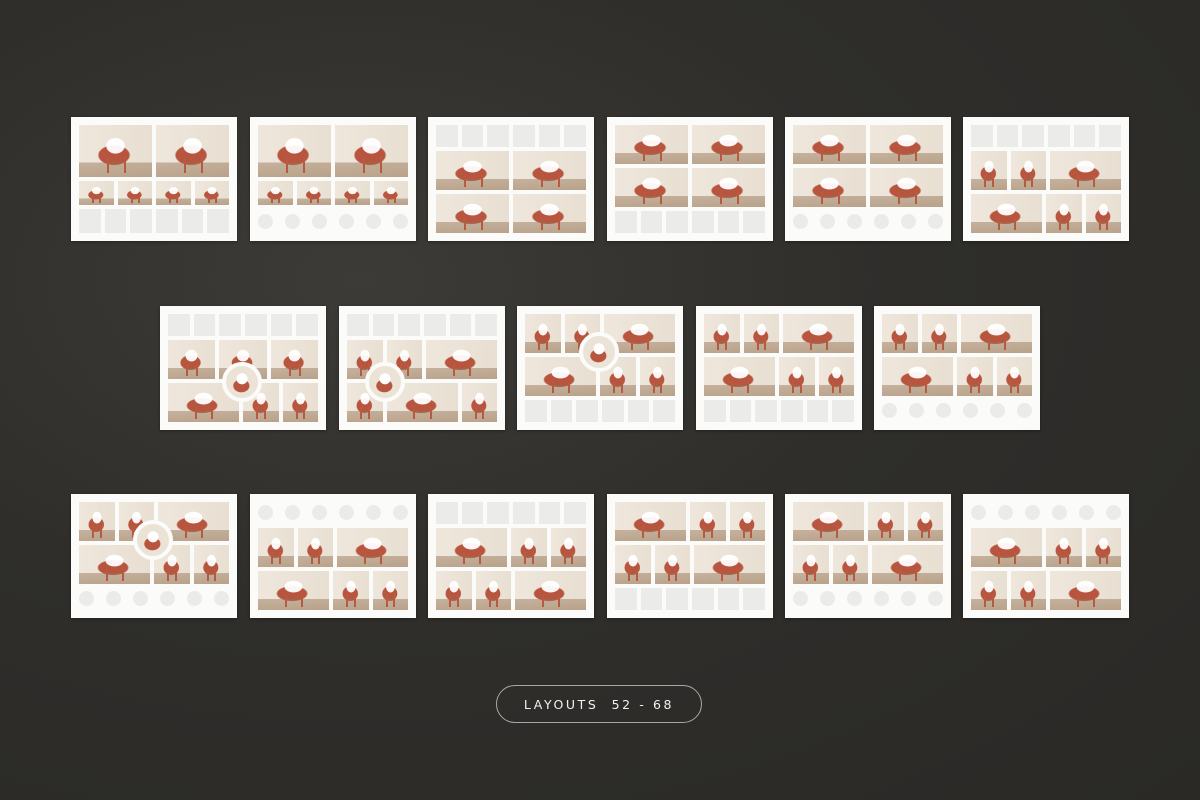 This screenshot has height=800, width=1200. I want to click on circle-photo-slot, so click(385, 382).